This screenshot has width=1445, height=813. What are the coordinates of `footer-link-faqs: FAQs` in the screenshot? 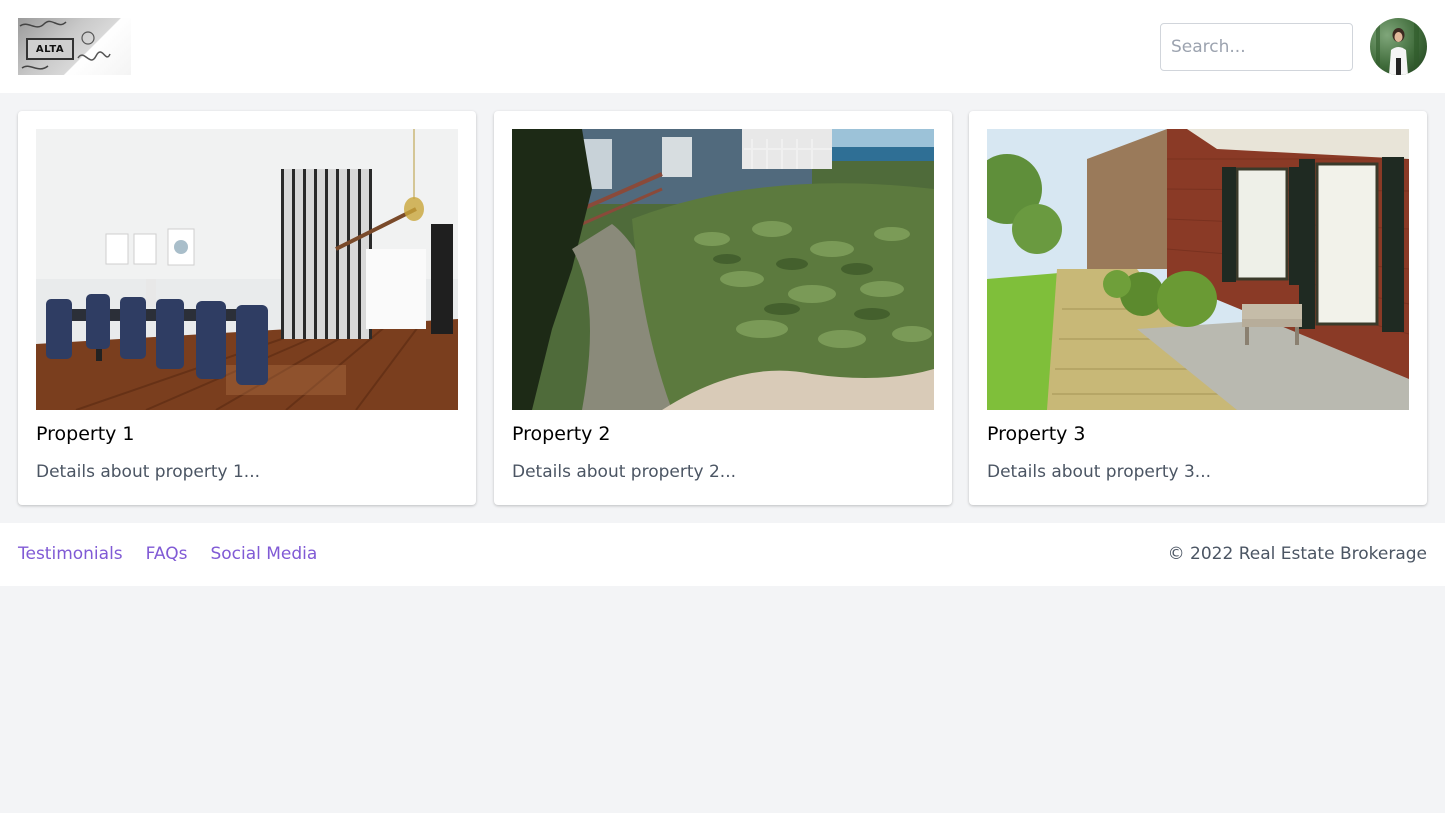 It's located at (167, 554).